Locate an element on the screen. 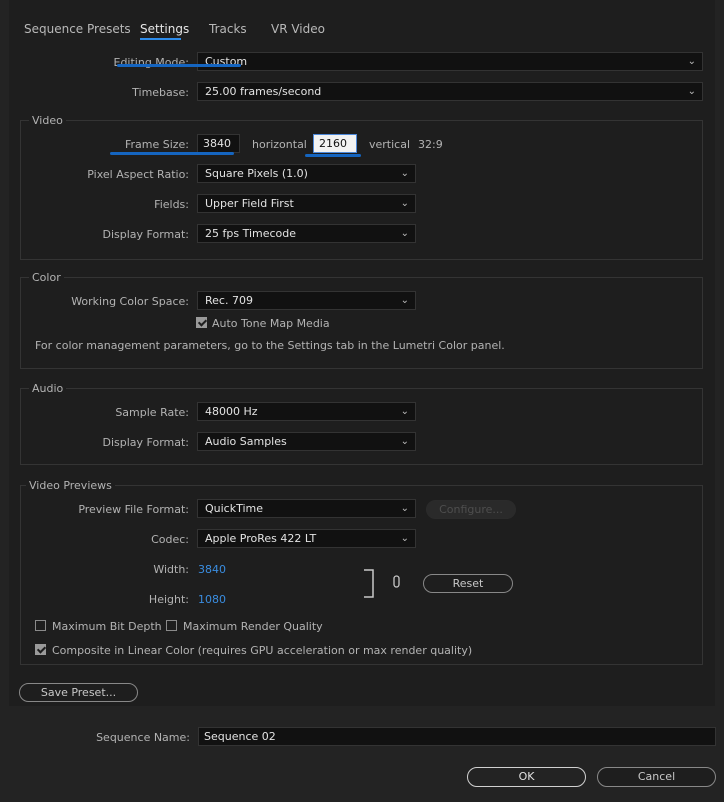 The width and height of the screenshot is (724, 802). codec-label: Codec: is located at coordinates (170, 539).